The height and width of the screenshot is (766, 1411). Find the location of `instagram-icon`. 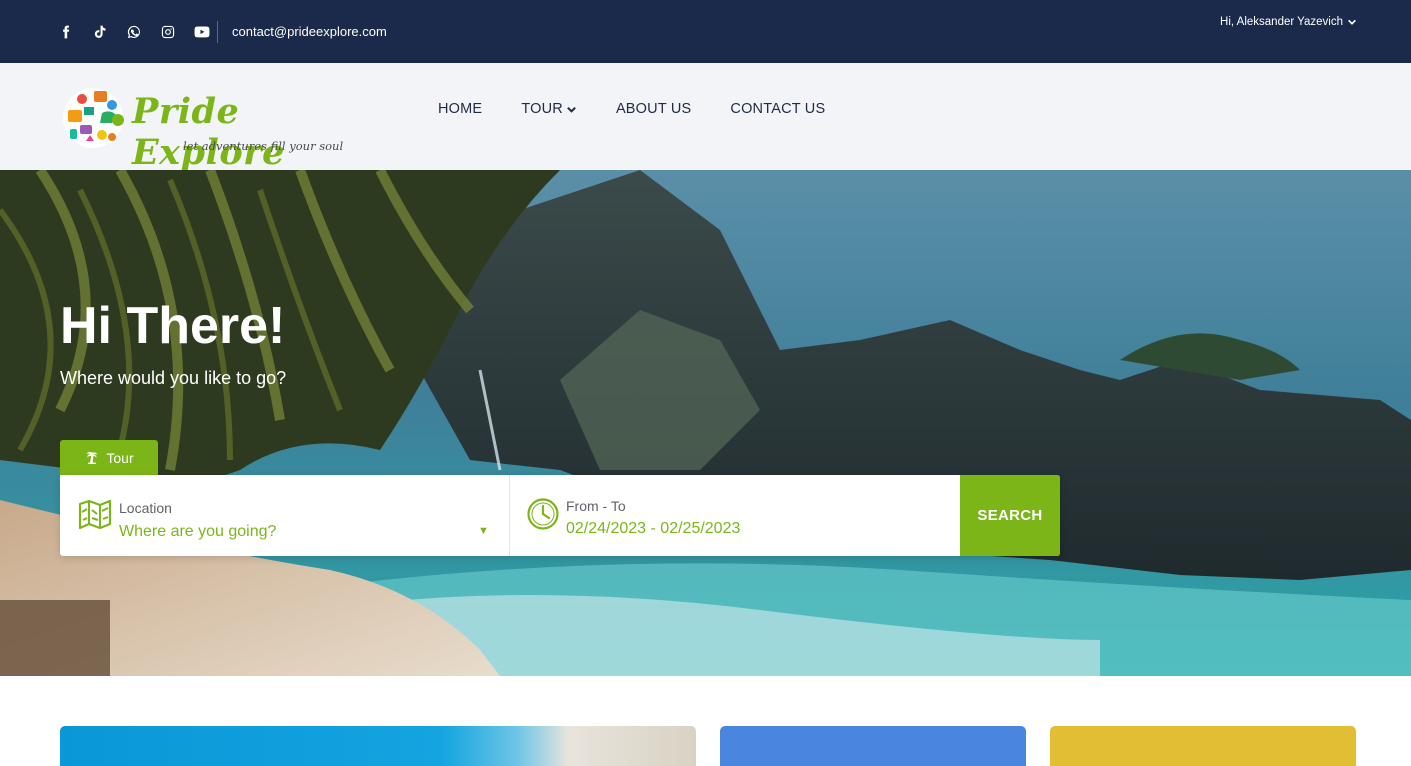

instagram-icon is located at coordinates (168, 32).